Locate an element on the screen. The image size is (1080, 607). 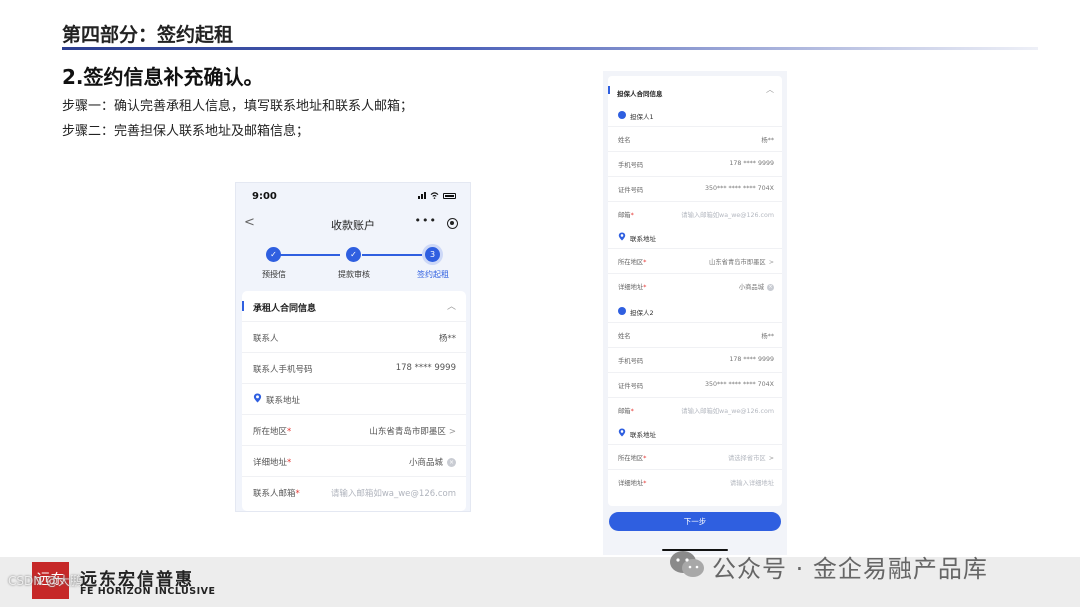
next-step-button: 下一步 is located at coordinates (695, 521).